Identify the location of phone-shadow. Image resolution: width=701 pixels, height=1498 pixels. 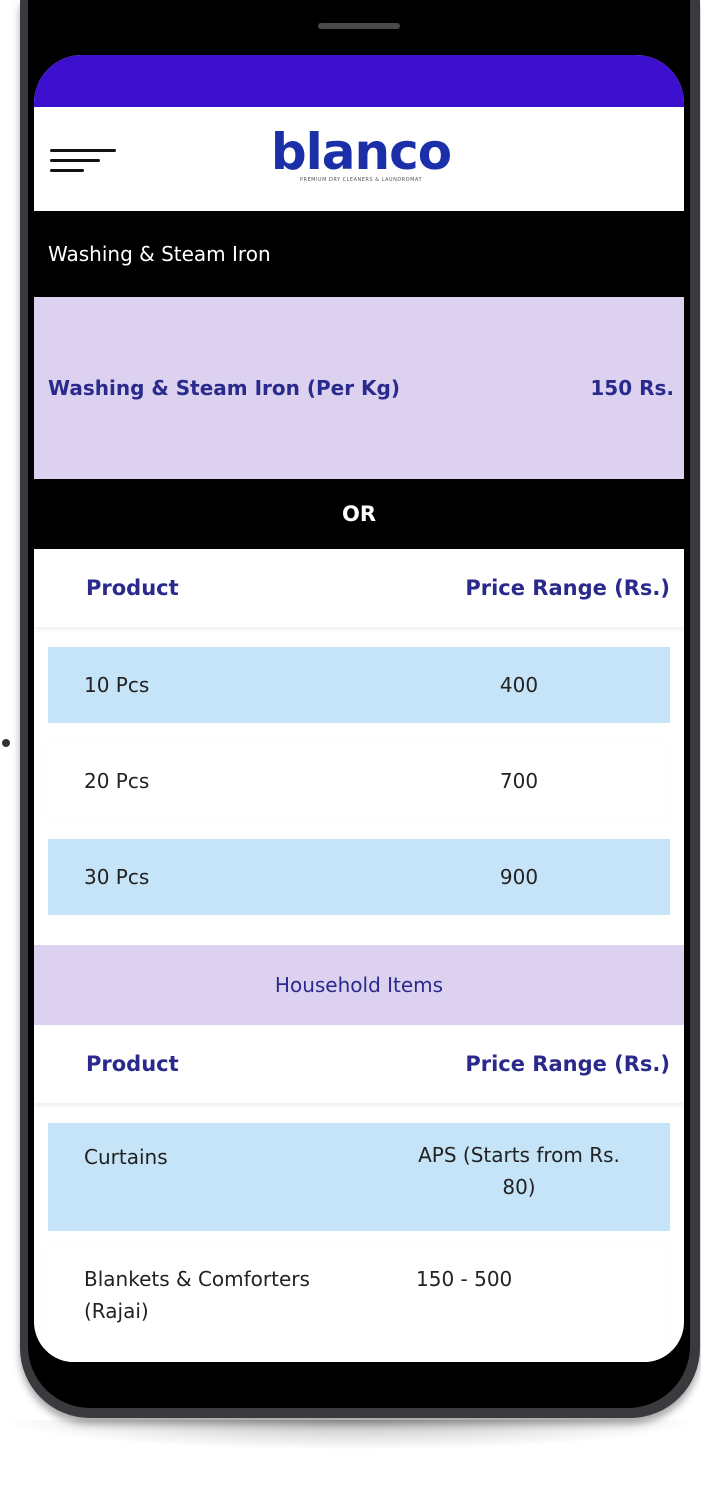
(350, 1435).